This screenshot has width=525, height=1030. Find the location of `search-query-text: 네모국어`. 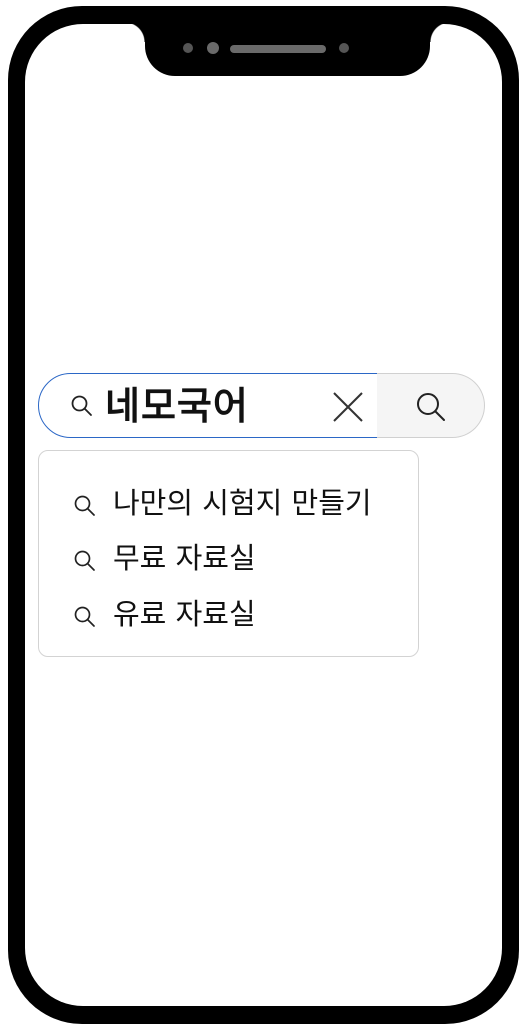

search-query-text: 네모국어 is located at coordinates (177, 406).